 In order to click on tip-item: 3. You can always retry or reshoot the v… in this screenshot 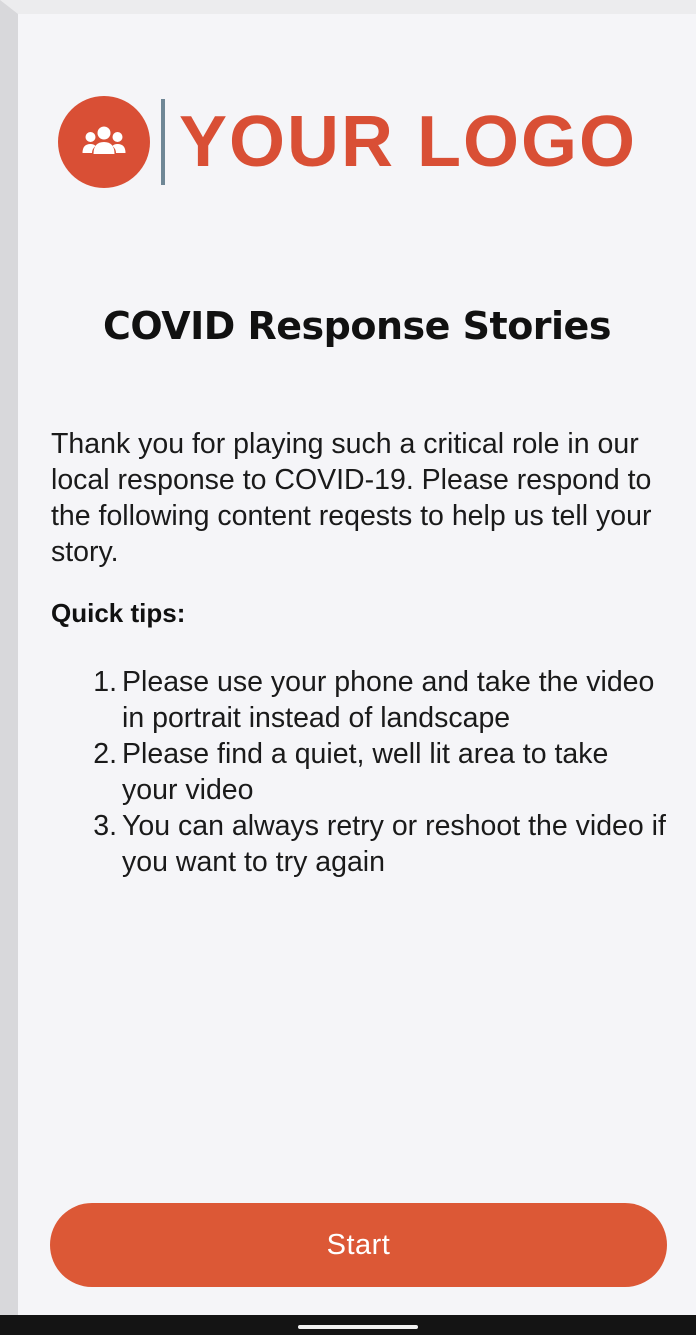, I will do `click(361, 844)`.